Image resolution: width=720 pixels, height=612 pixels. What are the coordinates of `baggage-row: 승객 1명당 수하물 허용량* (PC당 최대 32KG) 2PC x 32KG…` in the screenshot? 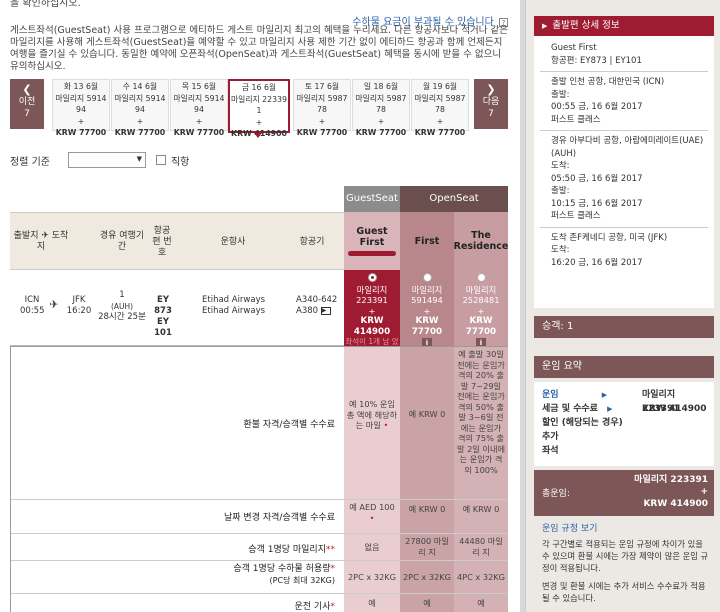 It's located at (259, 577).